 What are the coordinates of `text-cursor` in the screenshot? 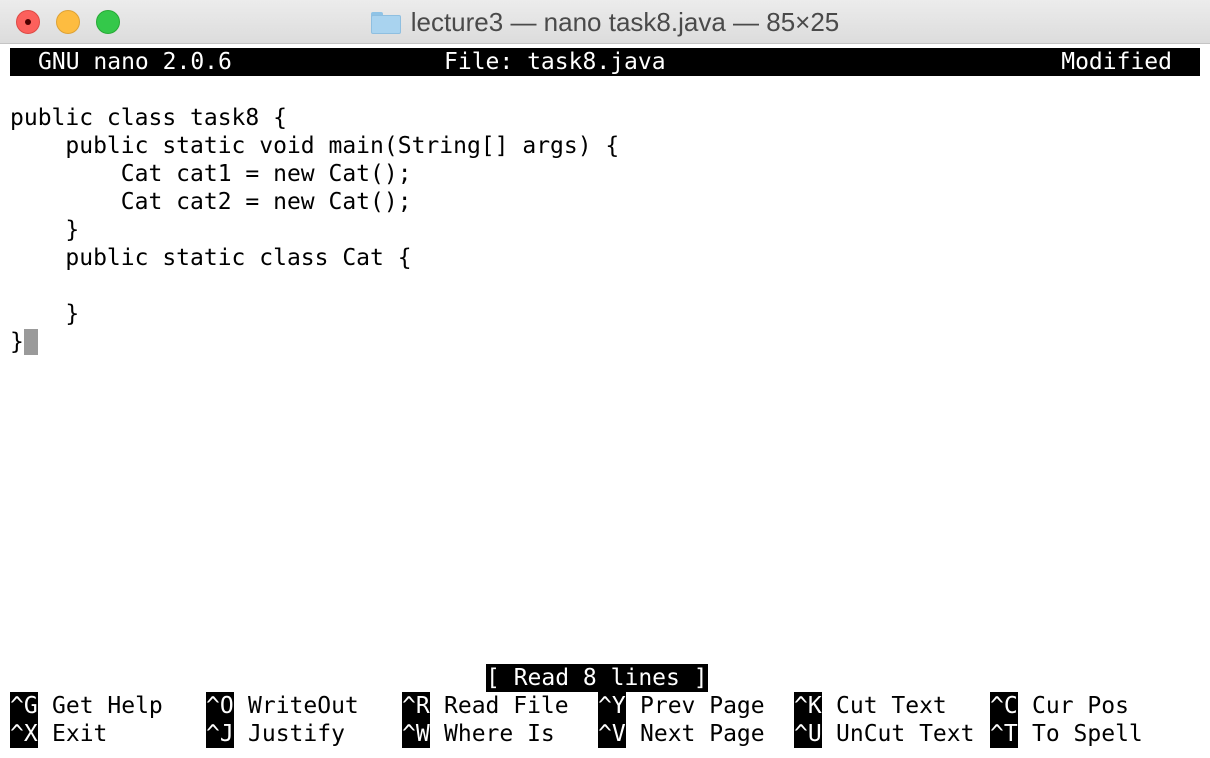 It's located at (30, 342).